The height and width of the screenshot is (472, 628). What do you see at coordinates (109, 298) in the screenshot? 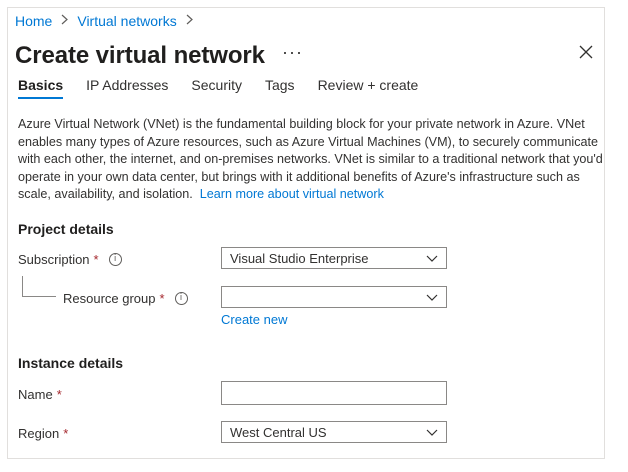
I see `resource-group-label: Resource group` at bounding box center [109, 298].